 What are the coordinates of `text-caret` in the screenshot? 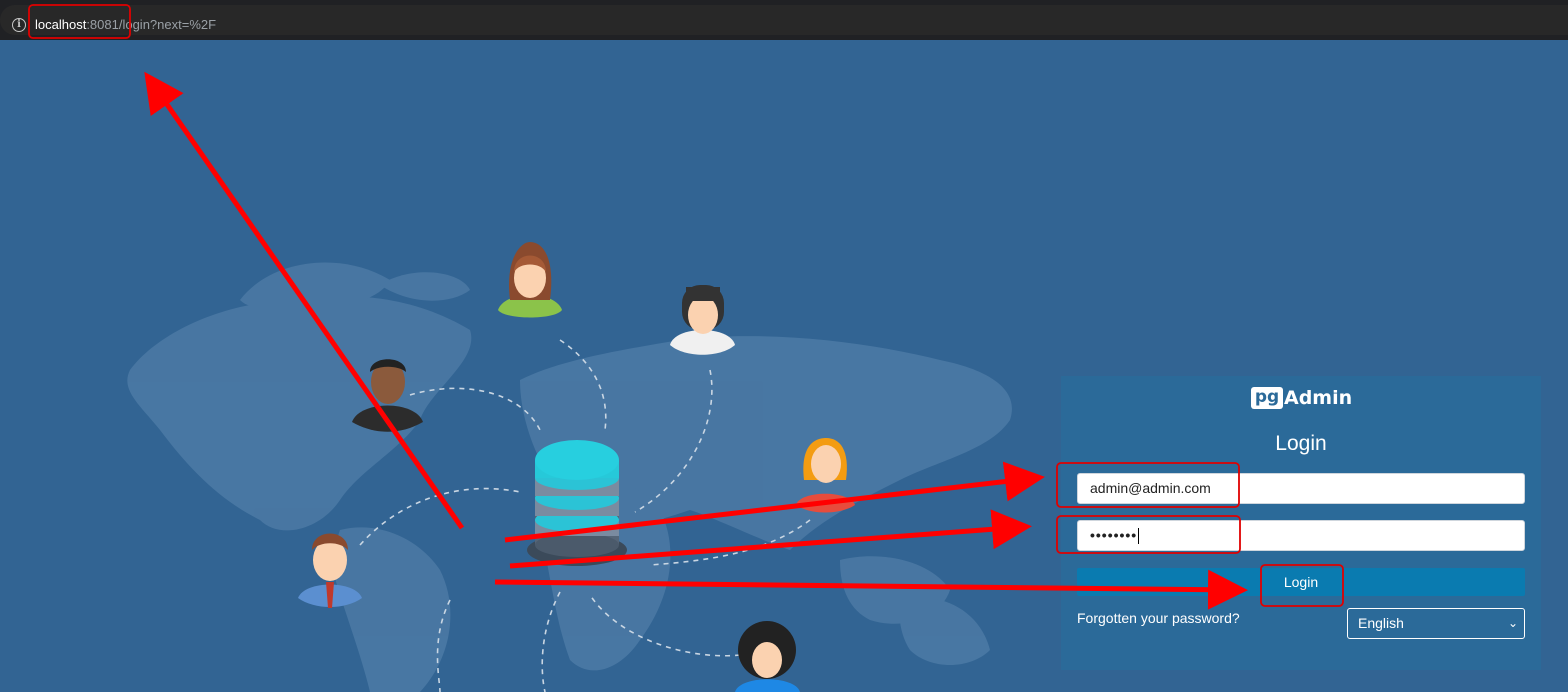 It's located at (1139, 536).